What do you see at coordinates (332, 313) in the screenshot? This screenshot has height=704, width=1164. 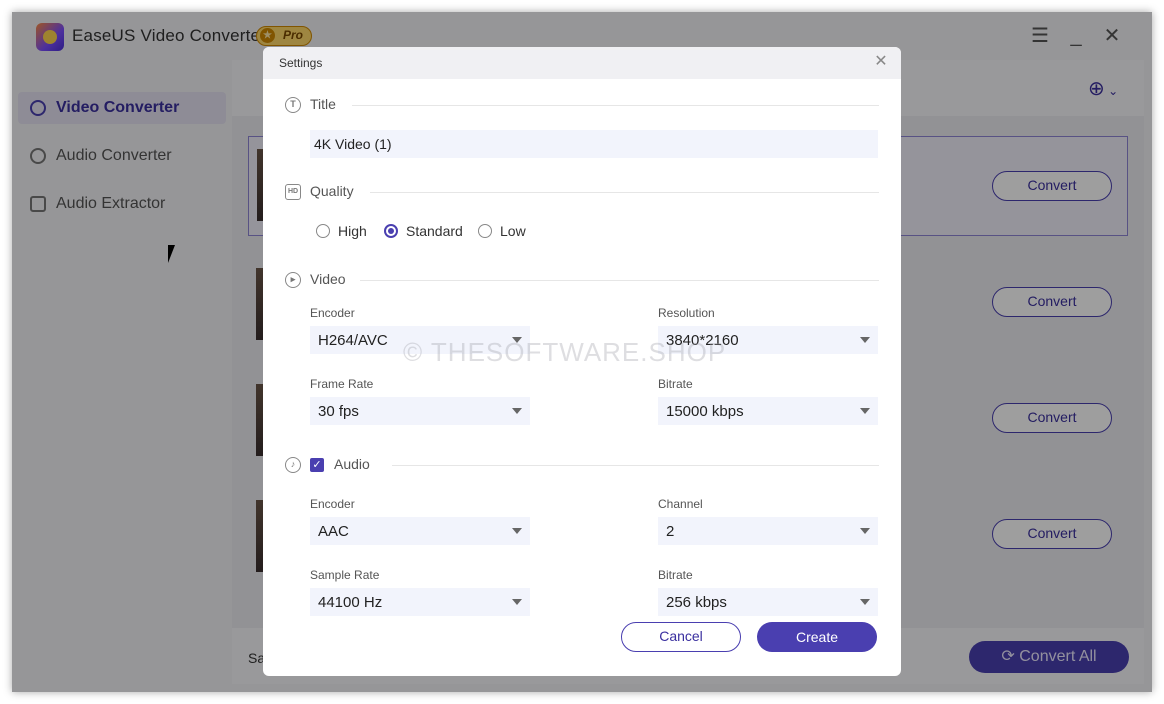 I see `video-encoder-label: Encoder` at bounding box center [332, 313].